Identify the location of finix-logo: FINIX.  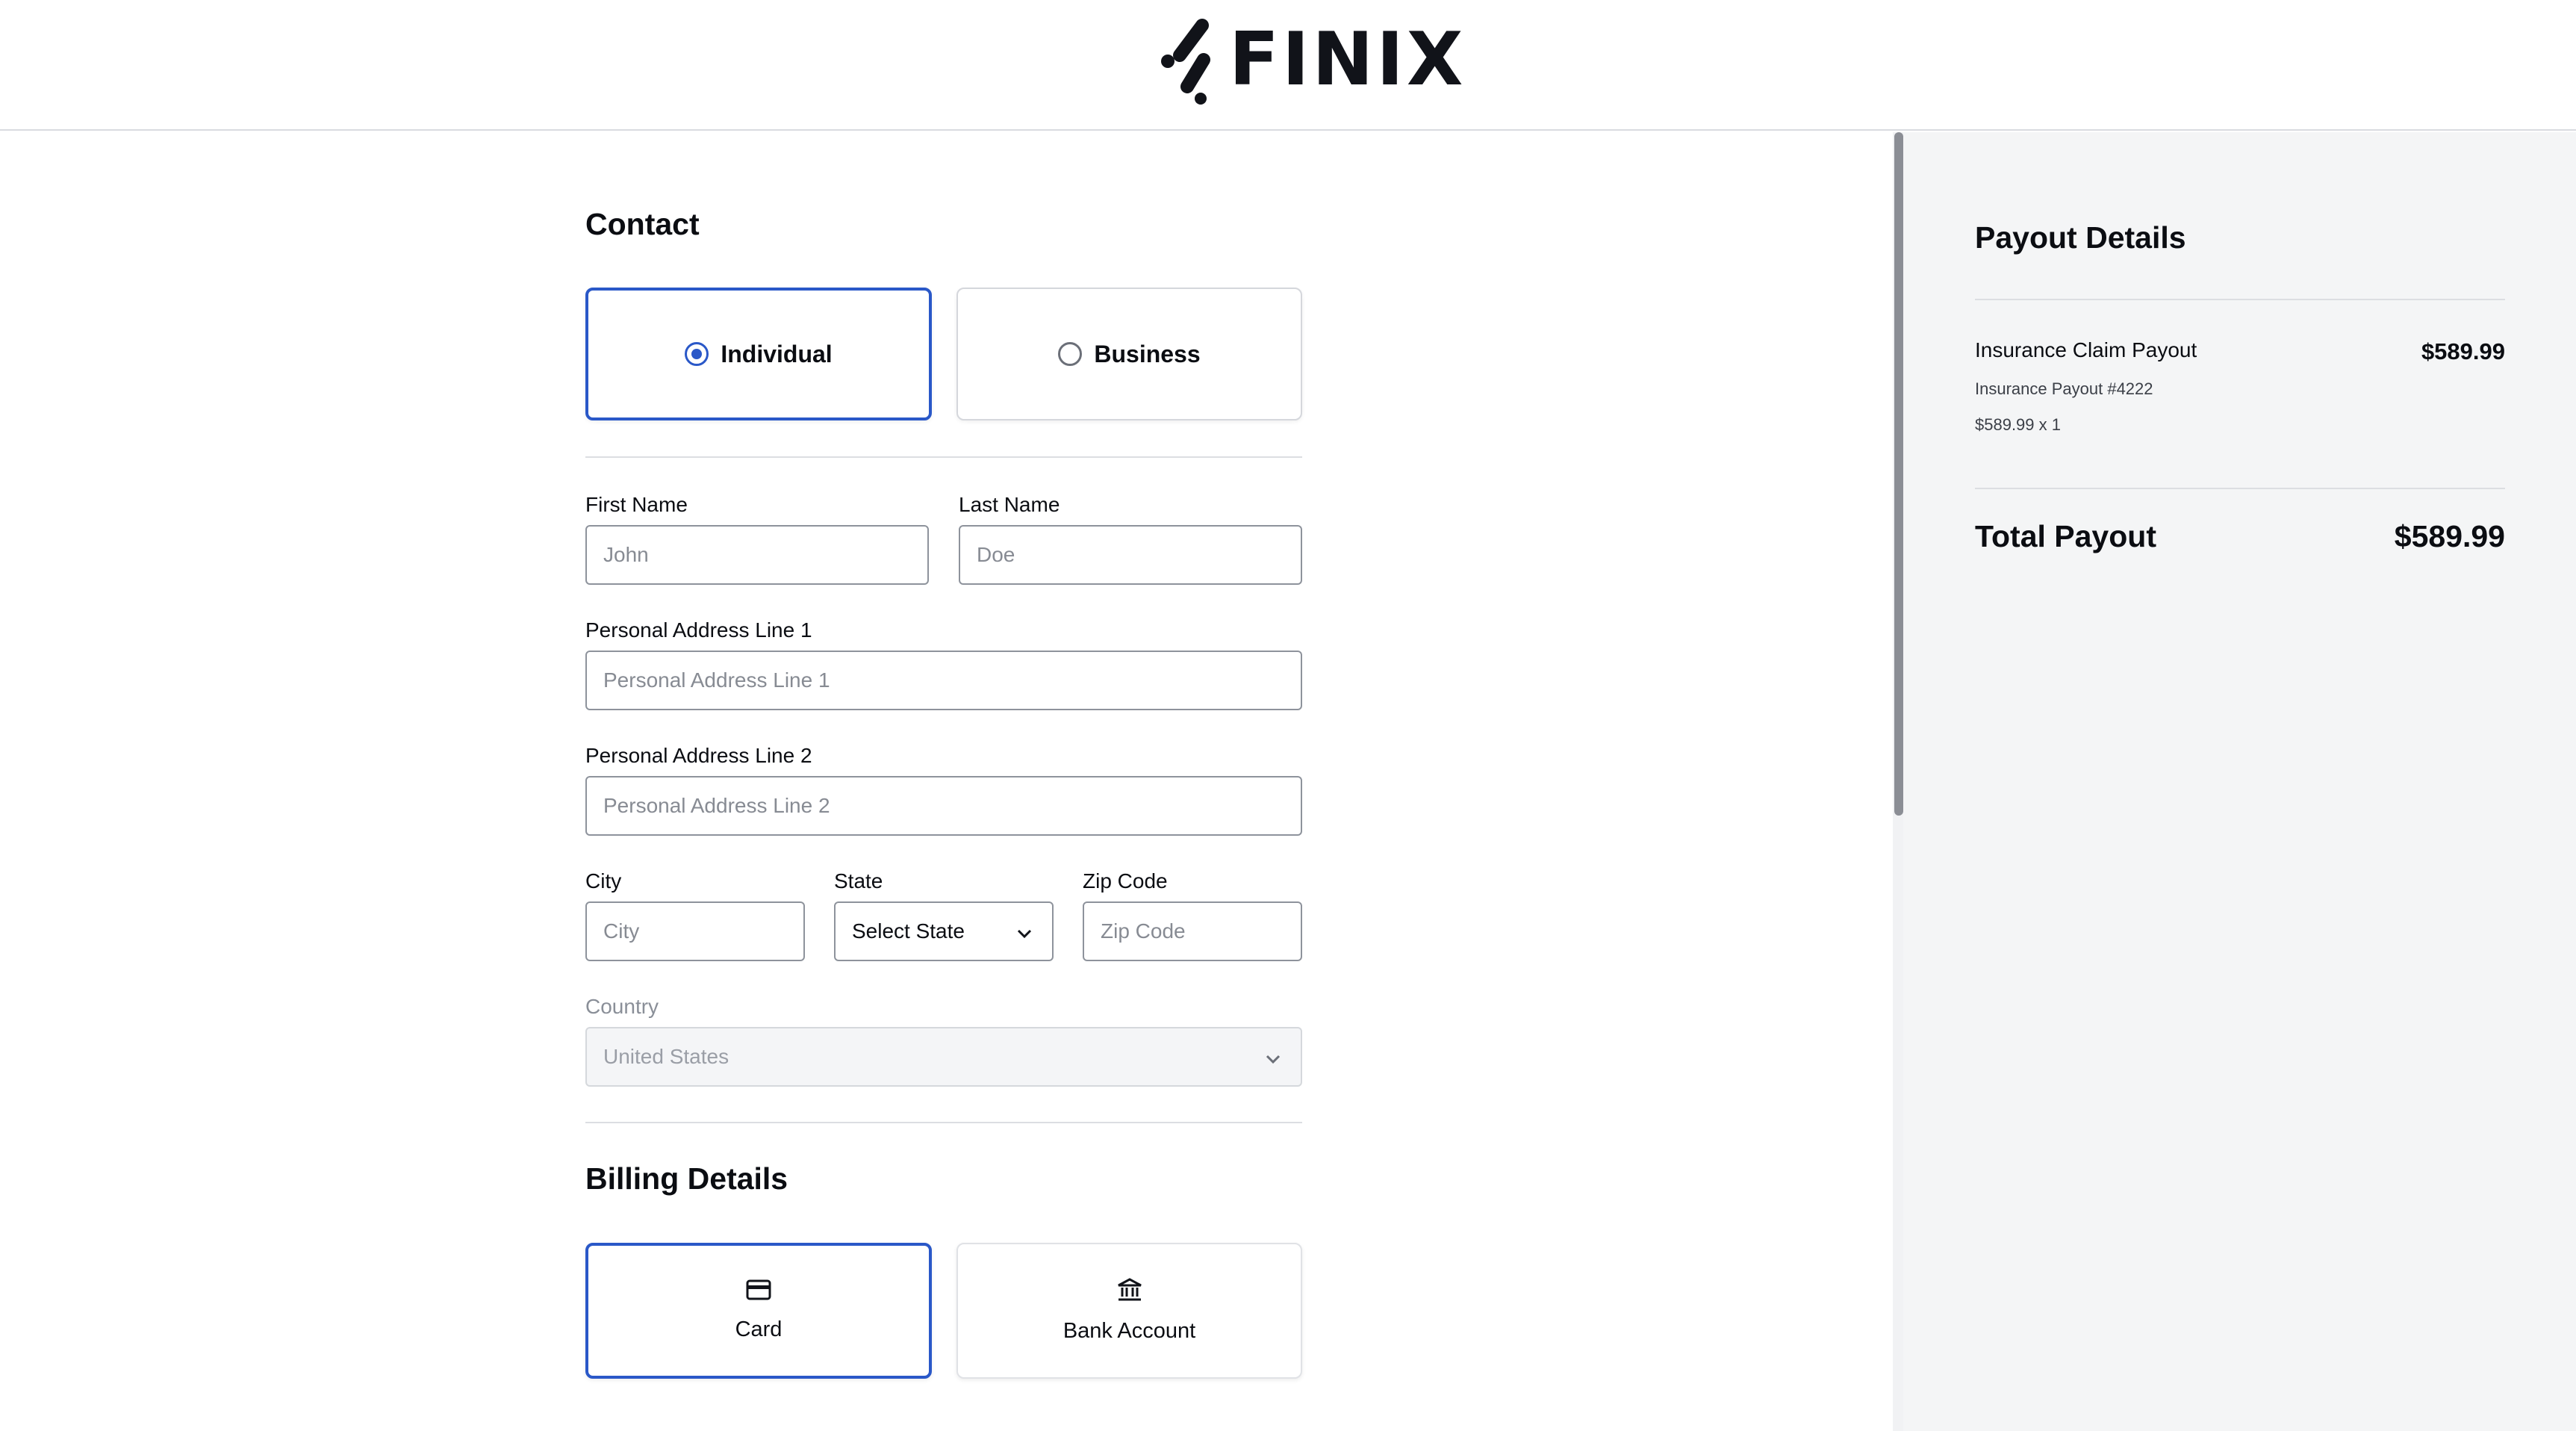
(1310, 60).